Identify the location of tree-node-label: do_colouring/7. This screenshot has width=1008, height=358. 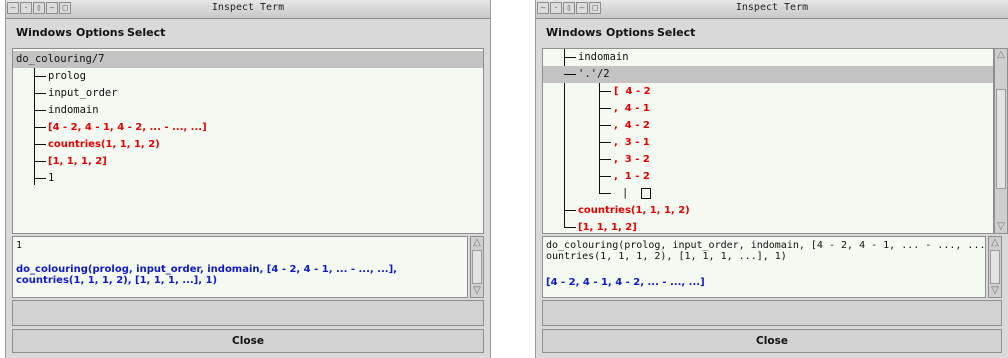
(60, 59).